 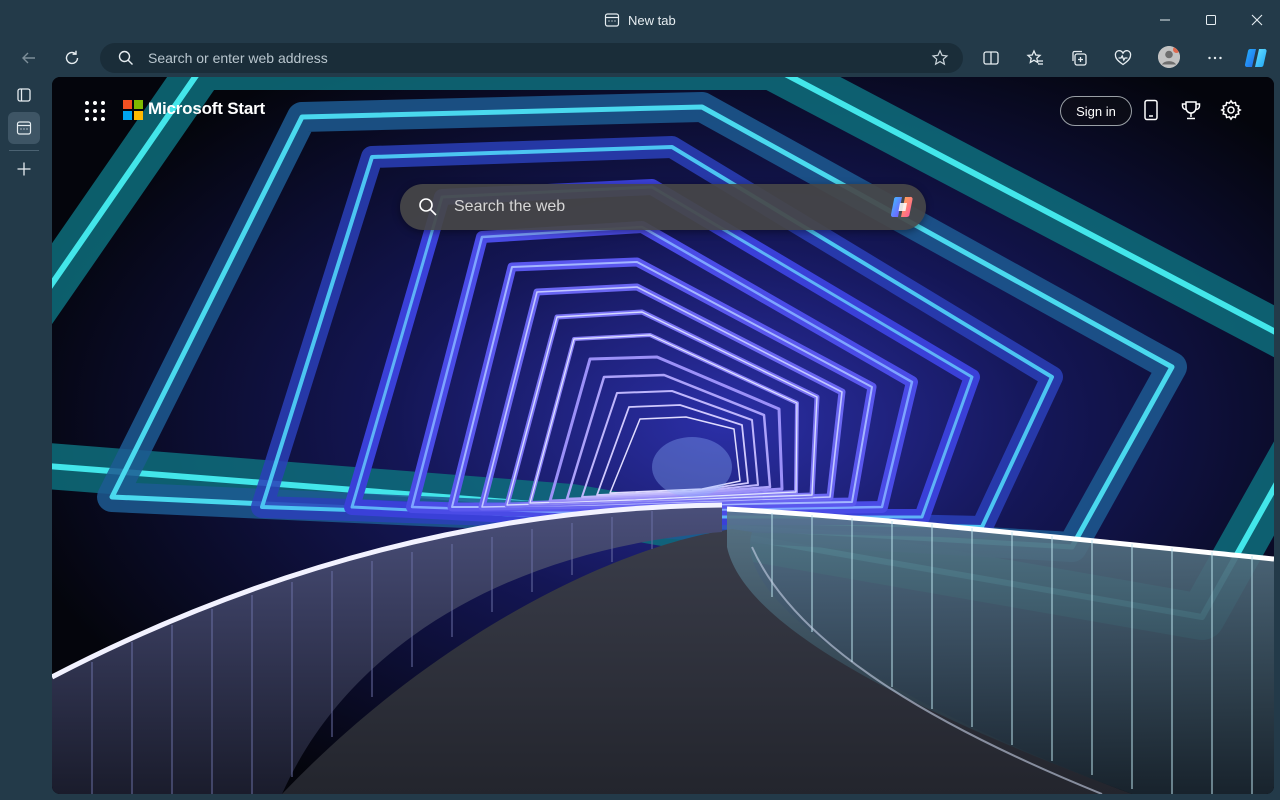 I want to click on page-settings-button, so click(x=1231, y=110).